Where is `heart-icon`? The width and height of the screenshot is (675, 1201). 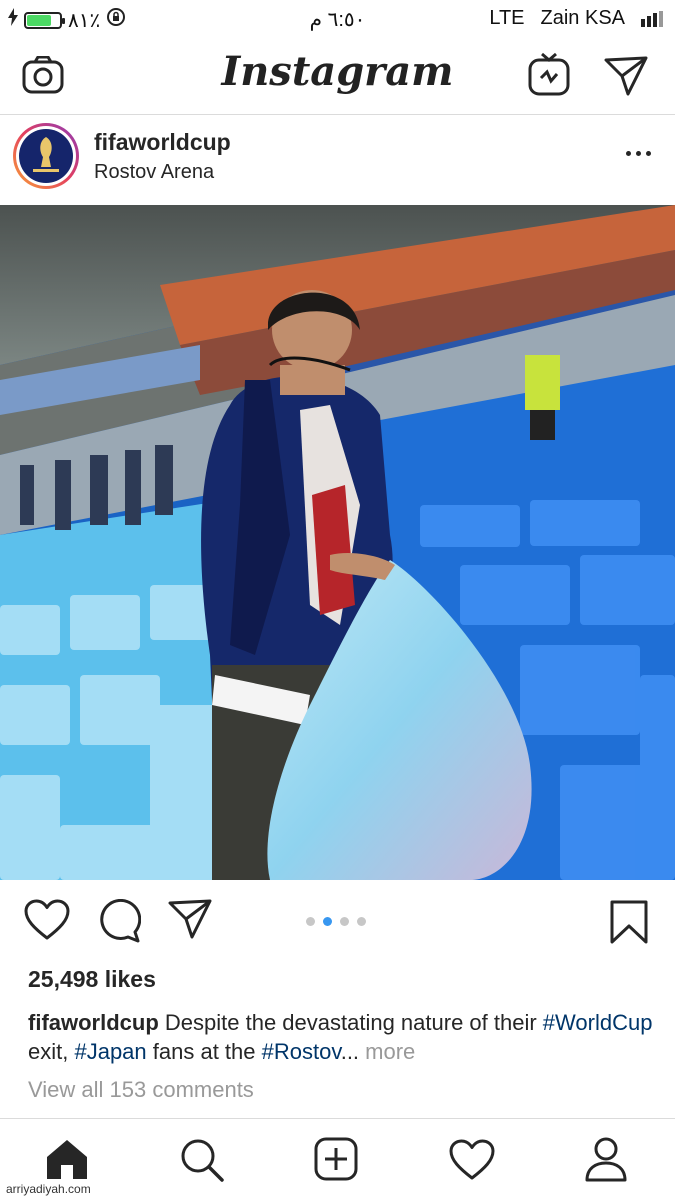 heart-icon is located at coordinates (47, 922).